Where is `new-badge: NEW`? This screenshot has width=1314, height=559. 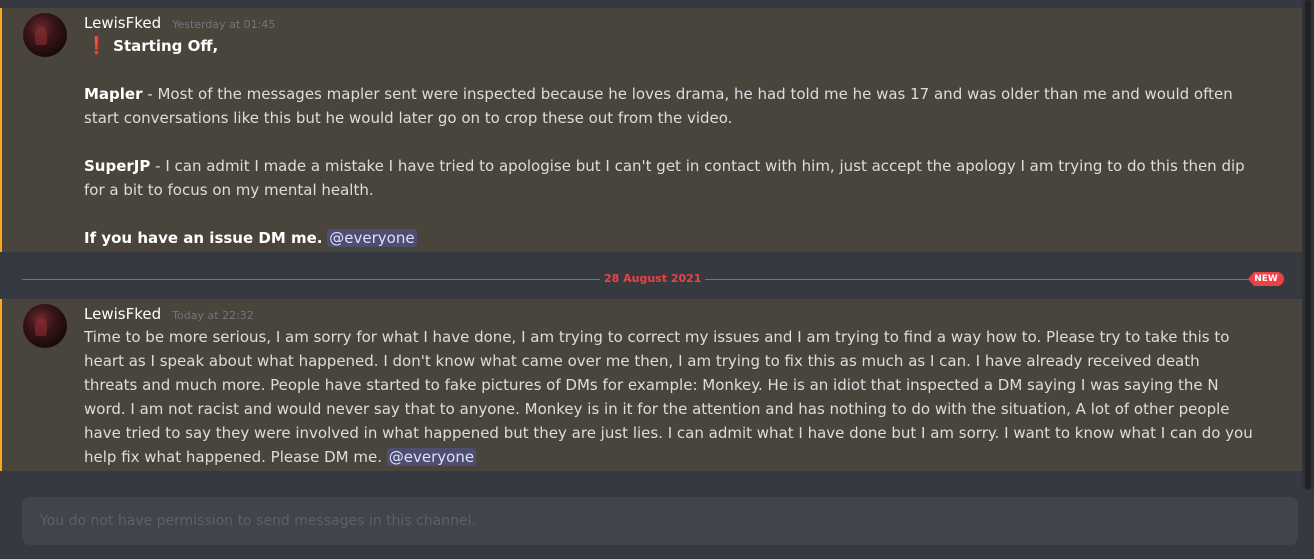
new-badge: NEW is located at coordinates (1266, 279).